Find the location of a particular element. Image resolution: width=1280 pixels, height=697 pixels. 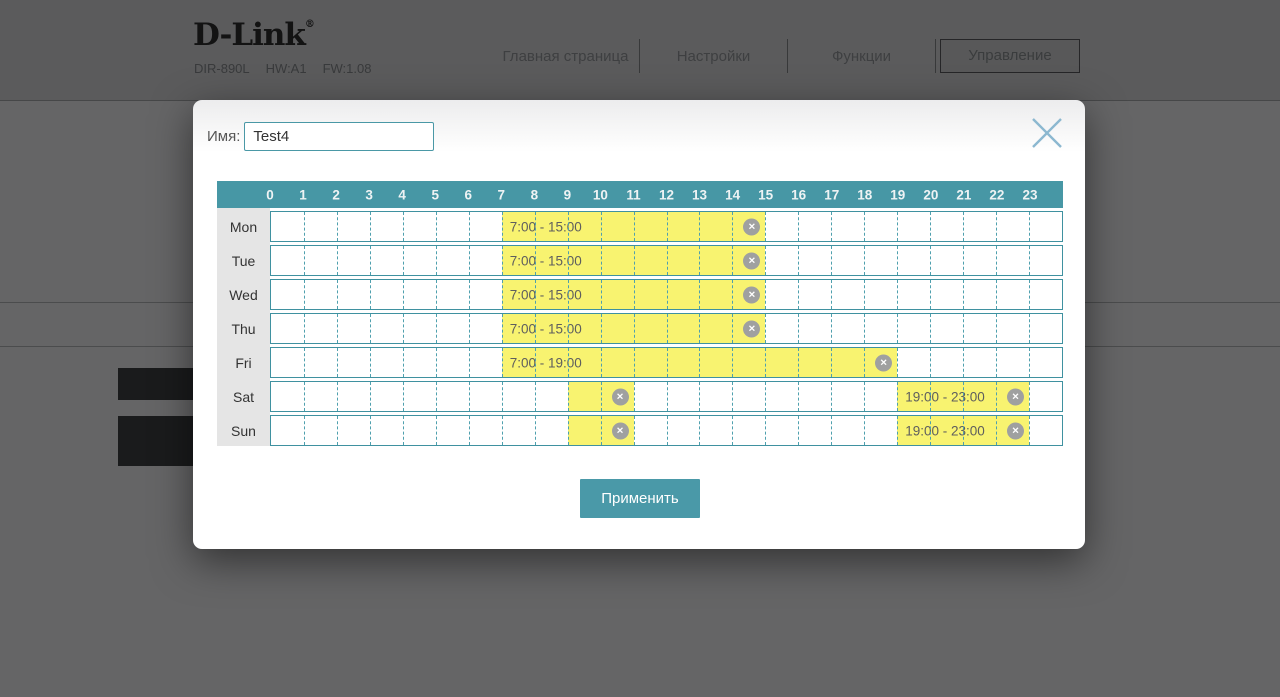

schedule-row-fri: Fri 7:00 - 19:00 ✕ is located at coordinates (640, 362).